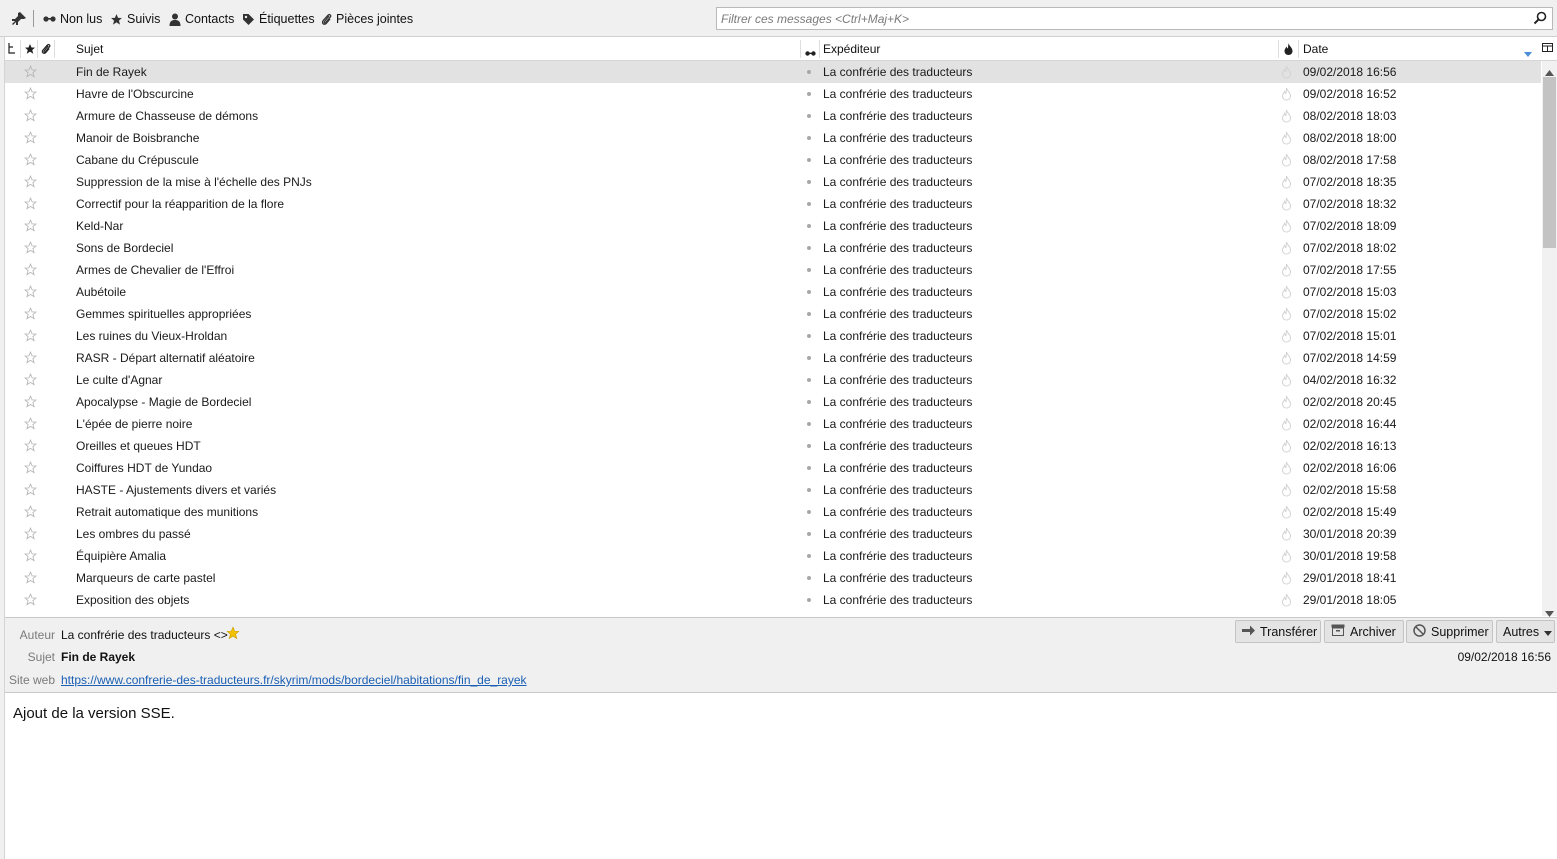 This screenshot has height=859, width=1557. What do you see at coordinates (201, 19) in the screenshot?
I see `contacts-filter-button: Contacts` at bounding box center [201, 19].